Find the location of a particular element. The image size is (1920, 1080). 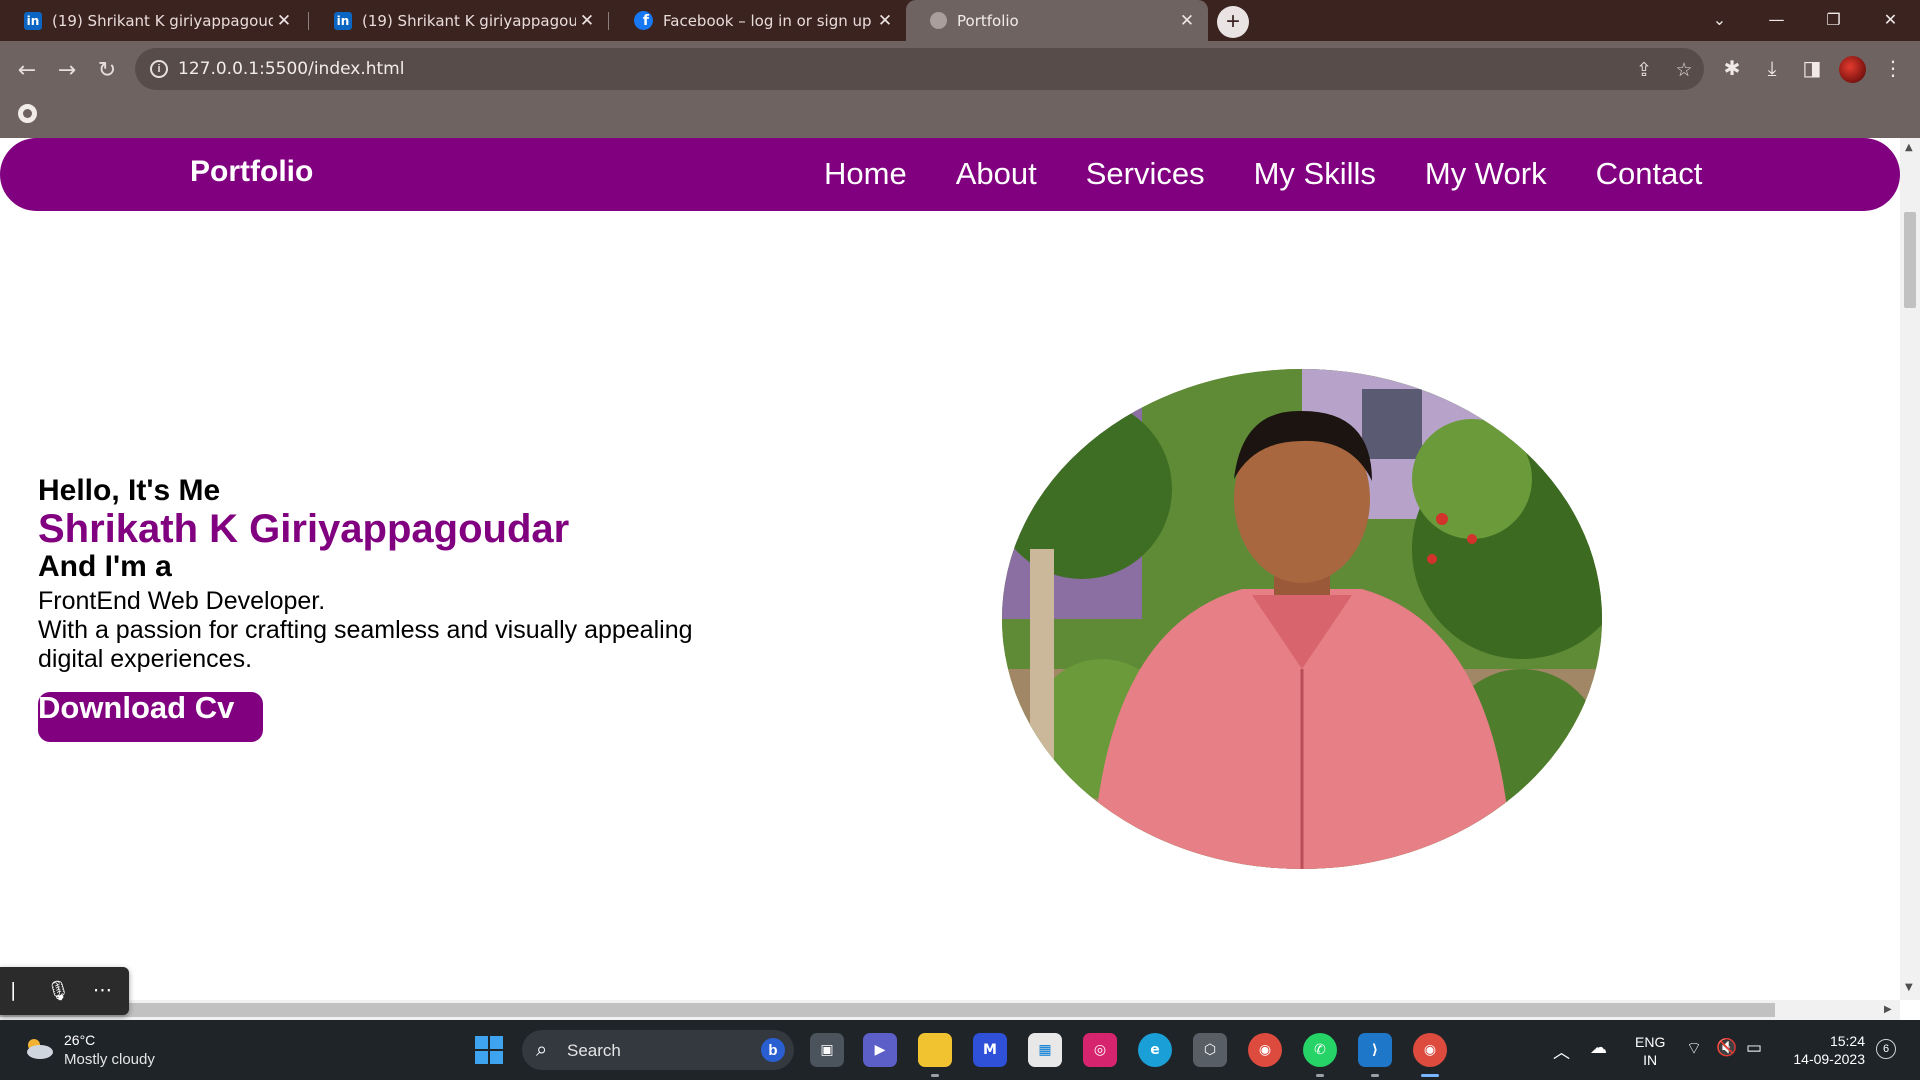

nav-contact-link: Contact is located at coordinates (1649, 174).